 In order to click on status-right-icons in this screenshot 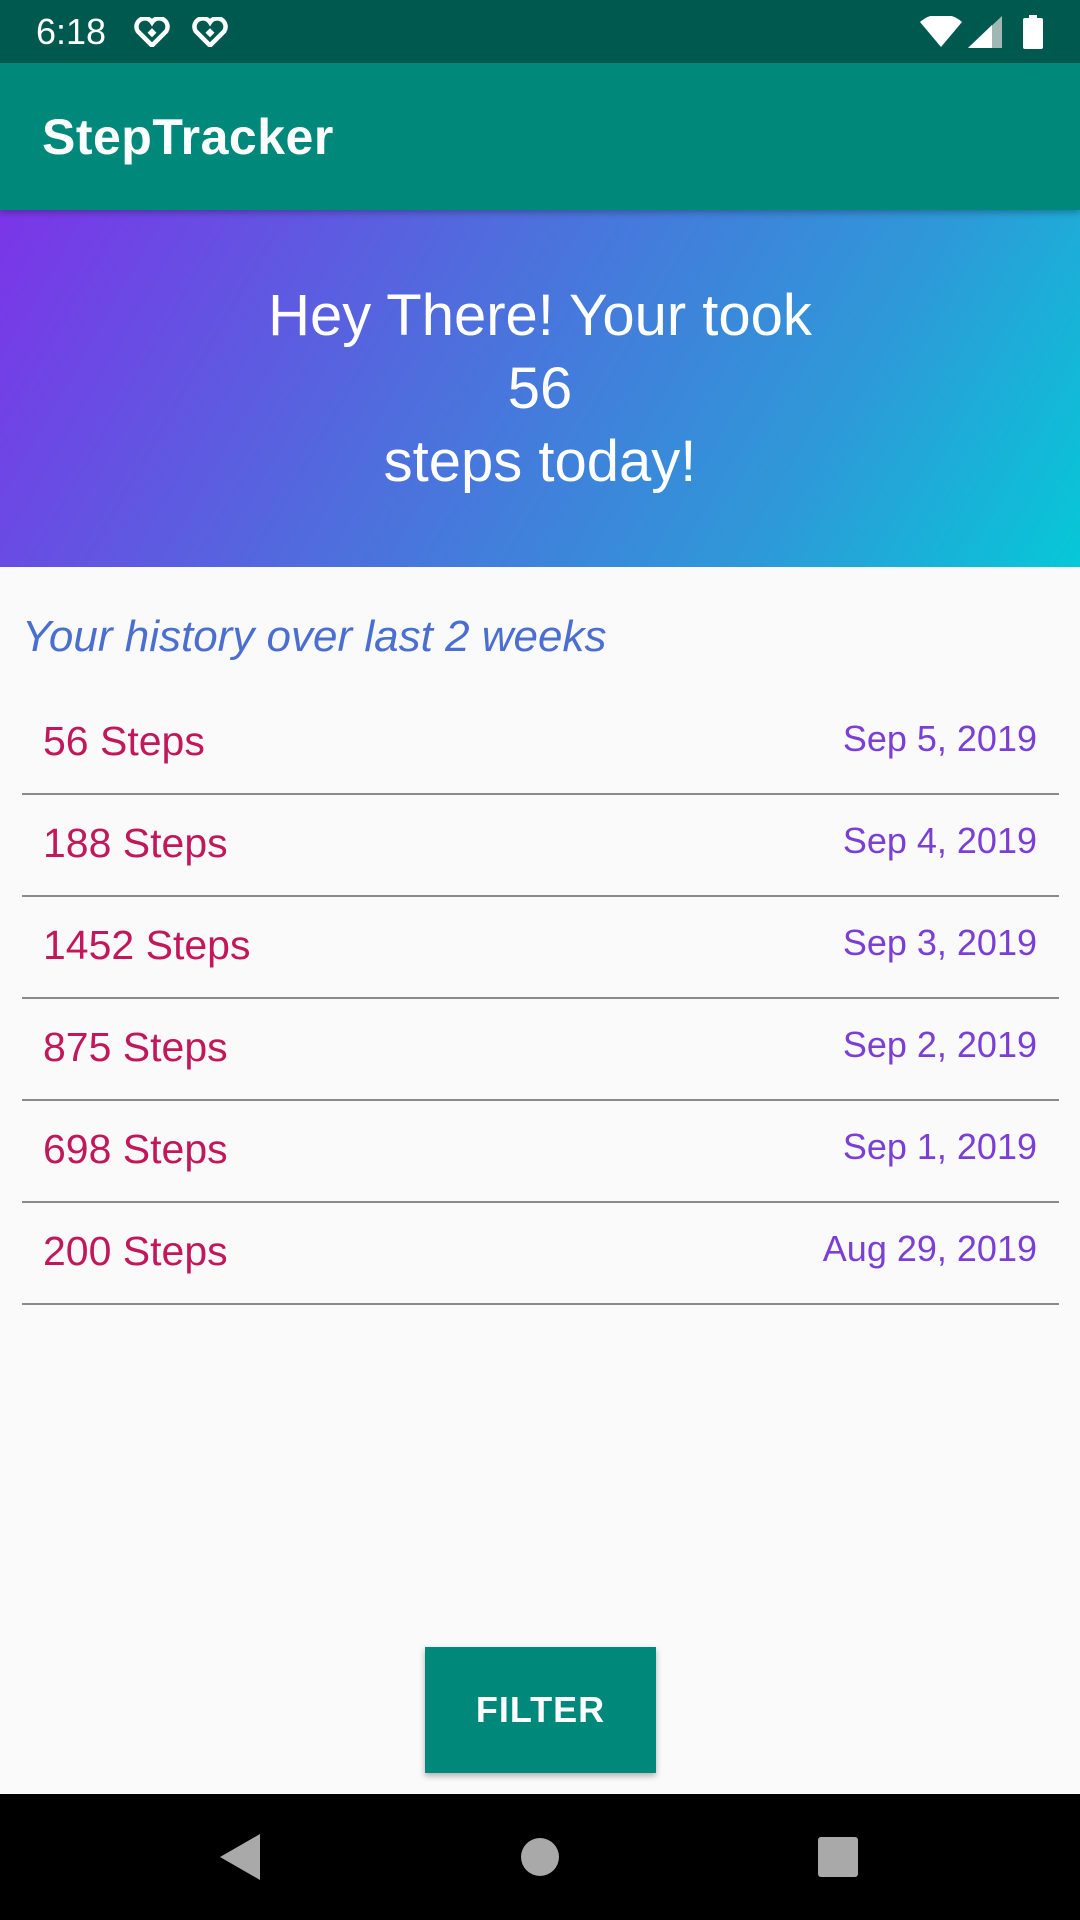, I will do `click(982, 31)`.